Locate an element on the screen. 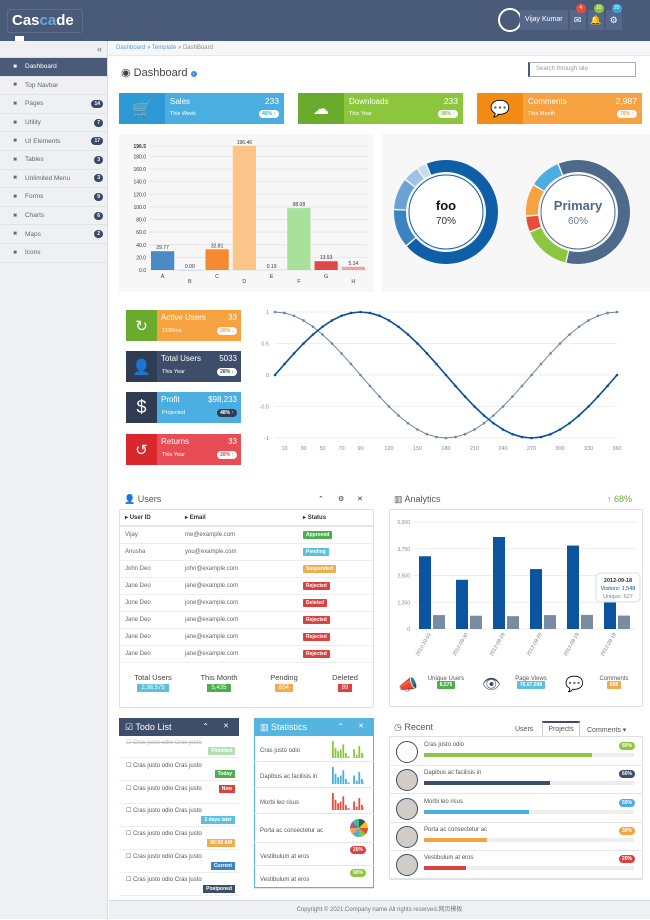 The height and width of the screenshot is (920, 650). todo-item: ☐ Cras justo odio Cras justo06:58 AM is located at coordinates (179, 838).